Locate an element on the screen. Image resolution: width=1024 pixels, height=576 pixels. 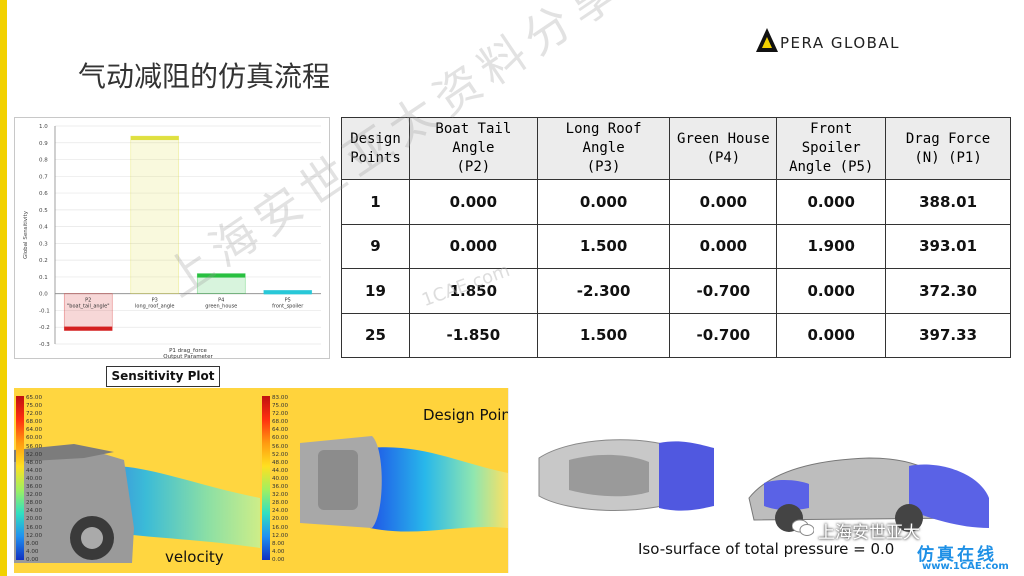
table-header-cell: Long Roof Angle (P3) is located at coordinates (603, 148).